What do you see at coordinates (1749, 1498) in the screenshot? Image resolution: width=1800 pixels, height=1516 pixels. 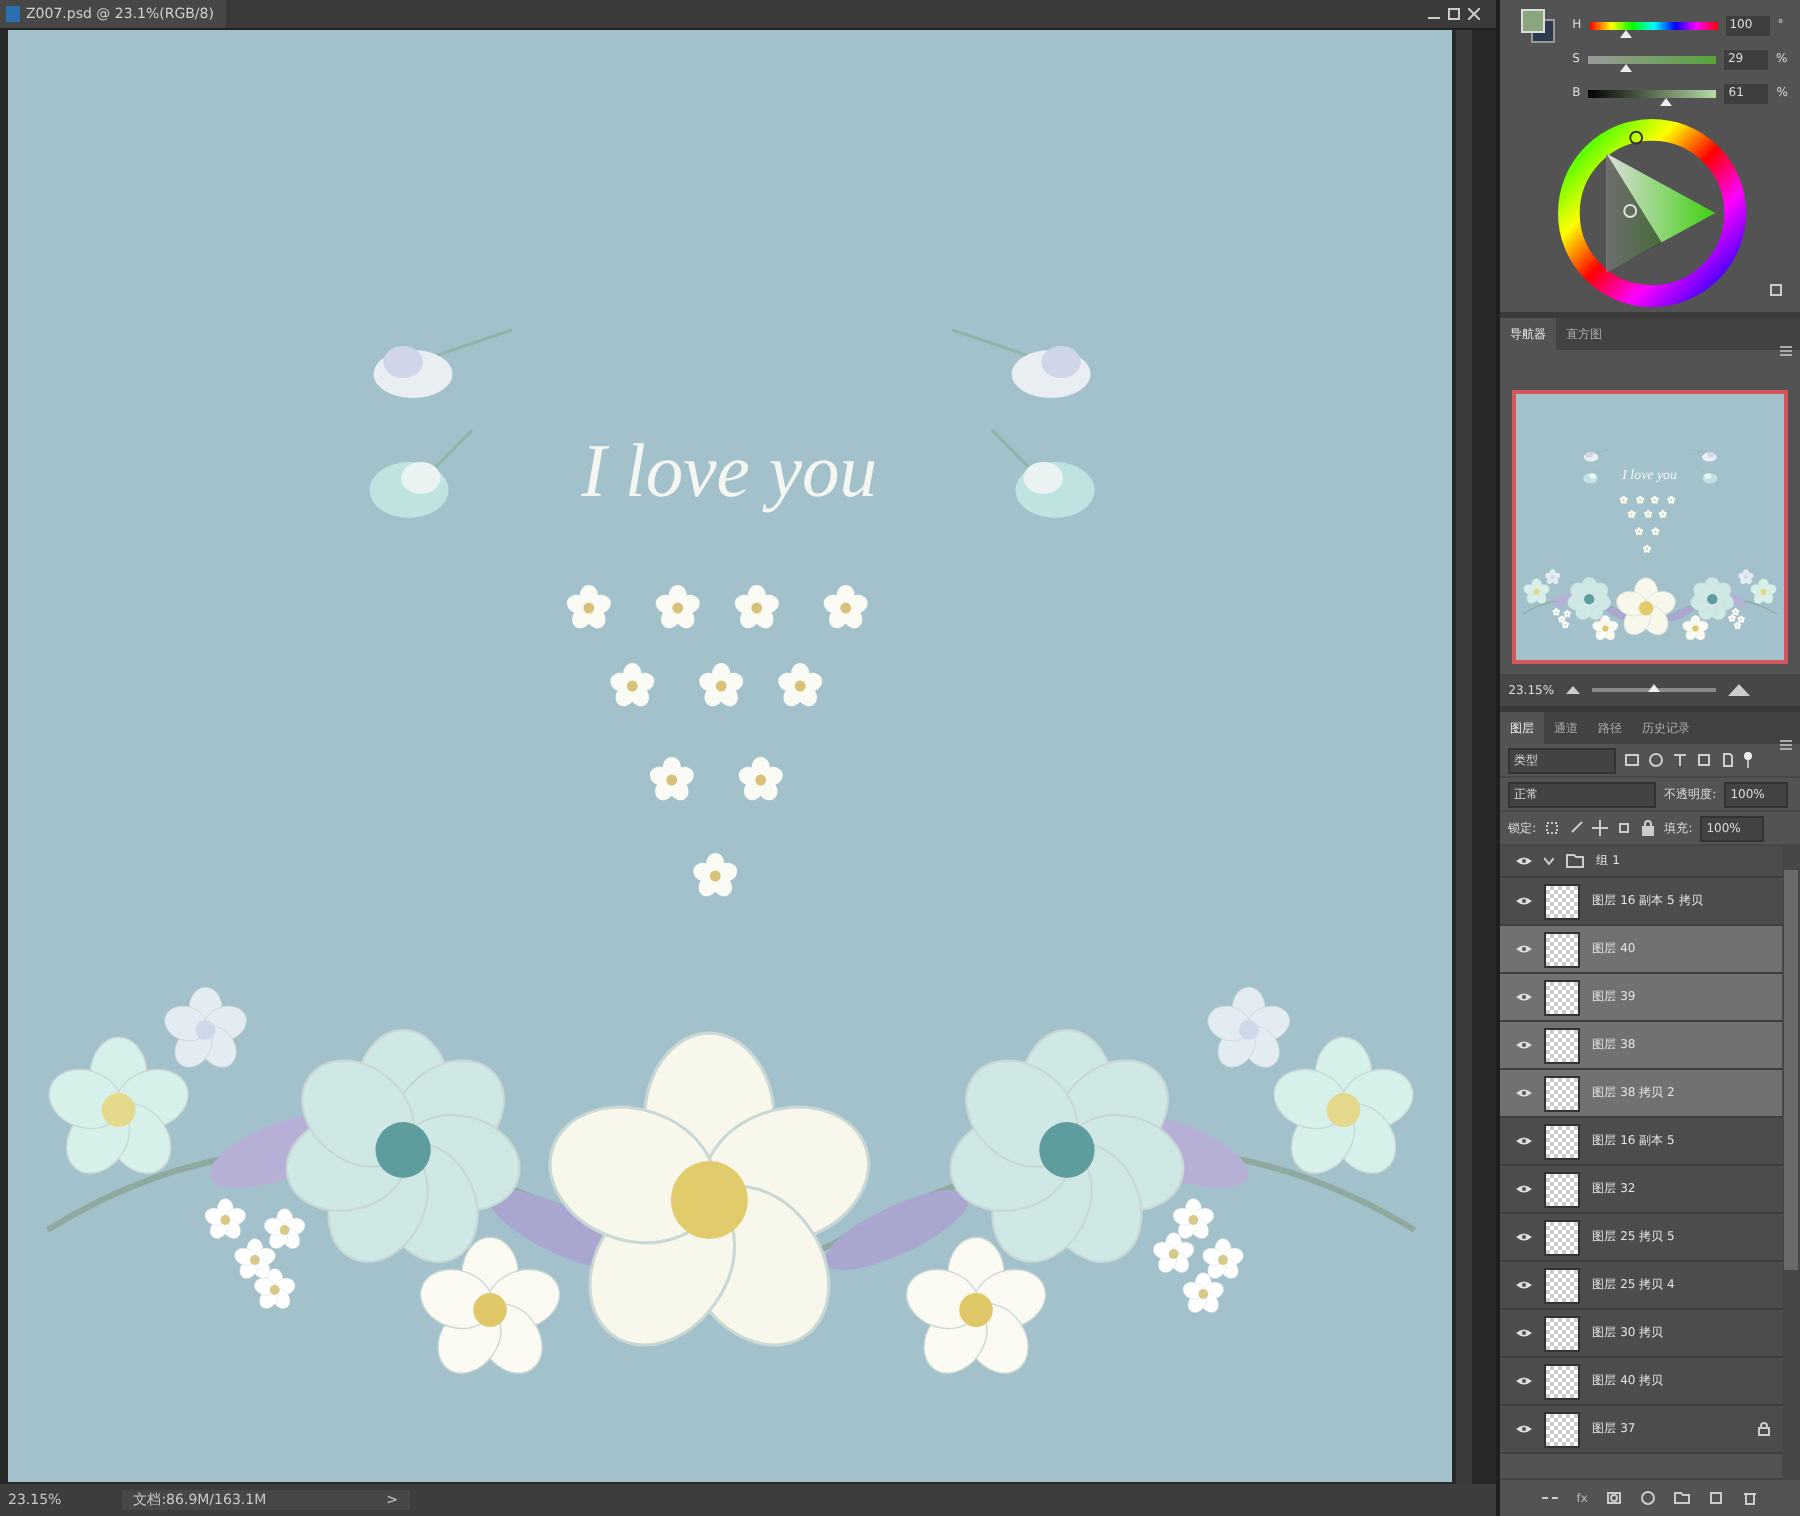 I see `trash-icon` at bounding box center [1749, 1498].